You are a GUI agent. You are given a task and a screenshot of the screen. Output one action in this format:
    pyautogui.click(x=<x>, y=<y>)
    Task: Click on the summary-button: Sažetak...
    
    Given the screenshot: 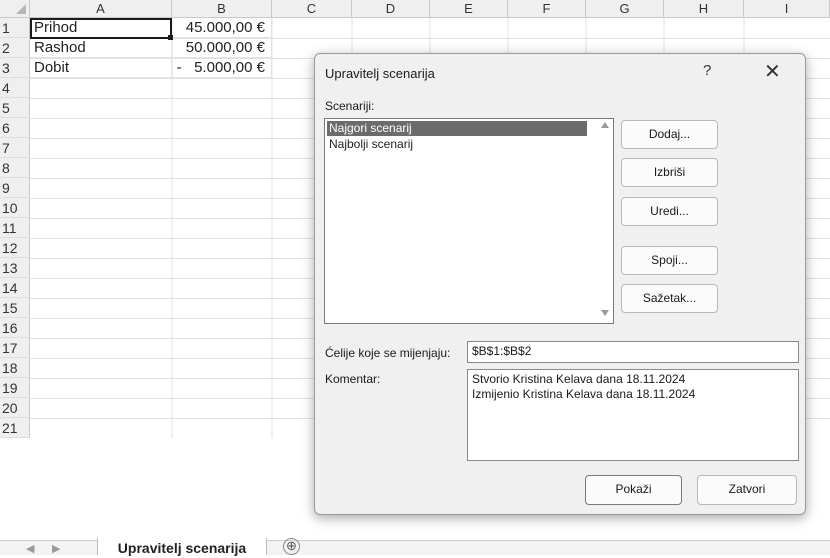 What is the action you would take?
    pyautogui.click(x=669, y=298)
    